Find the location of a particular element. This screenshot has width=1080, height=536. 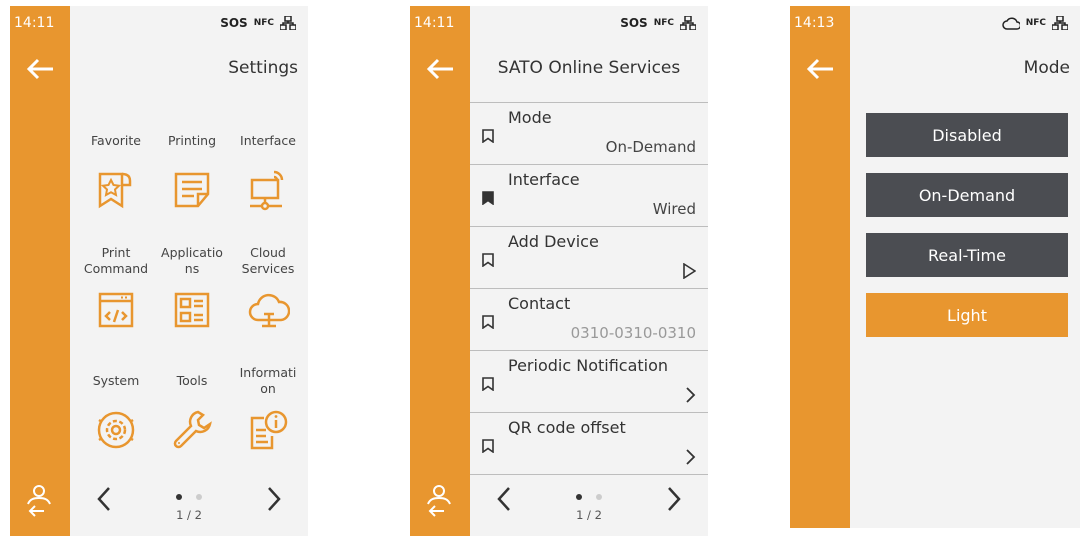

item-name: Mode is located at coordinates (530, 117).